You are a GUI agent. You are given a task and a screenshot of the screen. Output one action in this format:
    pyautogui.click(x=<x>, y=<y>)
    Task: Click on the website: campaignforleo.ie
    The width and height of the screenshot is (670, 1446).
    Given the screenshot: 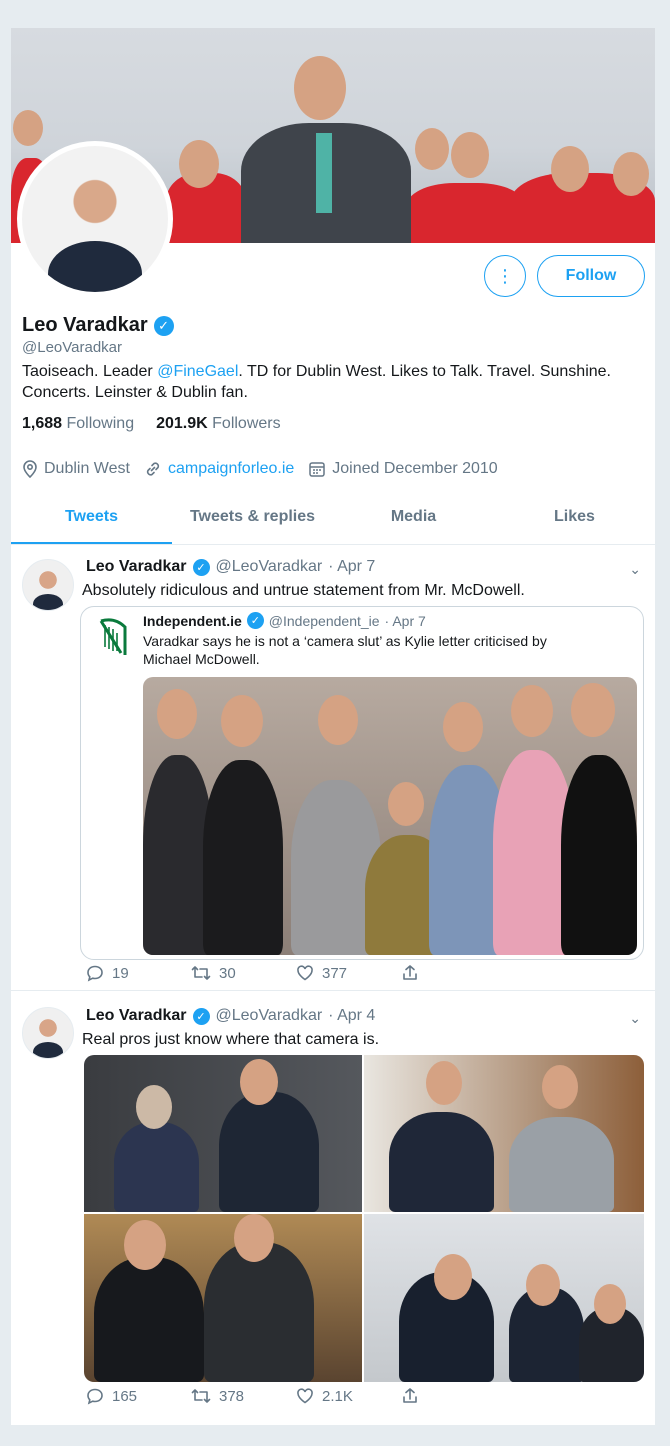 What is the action you would take?
    pyautogui.click(x=219, y=469)
    